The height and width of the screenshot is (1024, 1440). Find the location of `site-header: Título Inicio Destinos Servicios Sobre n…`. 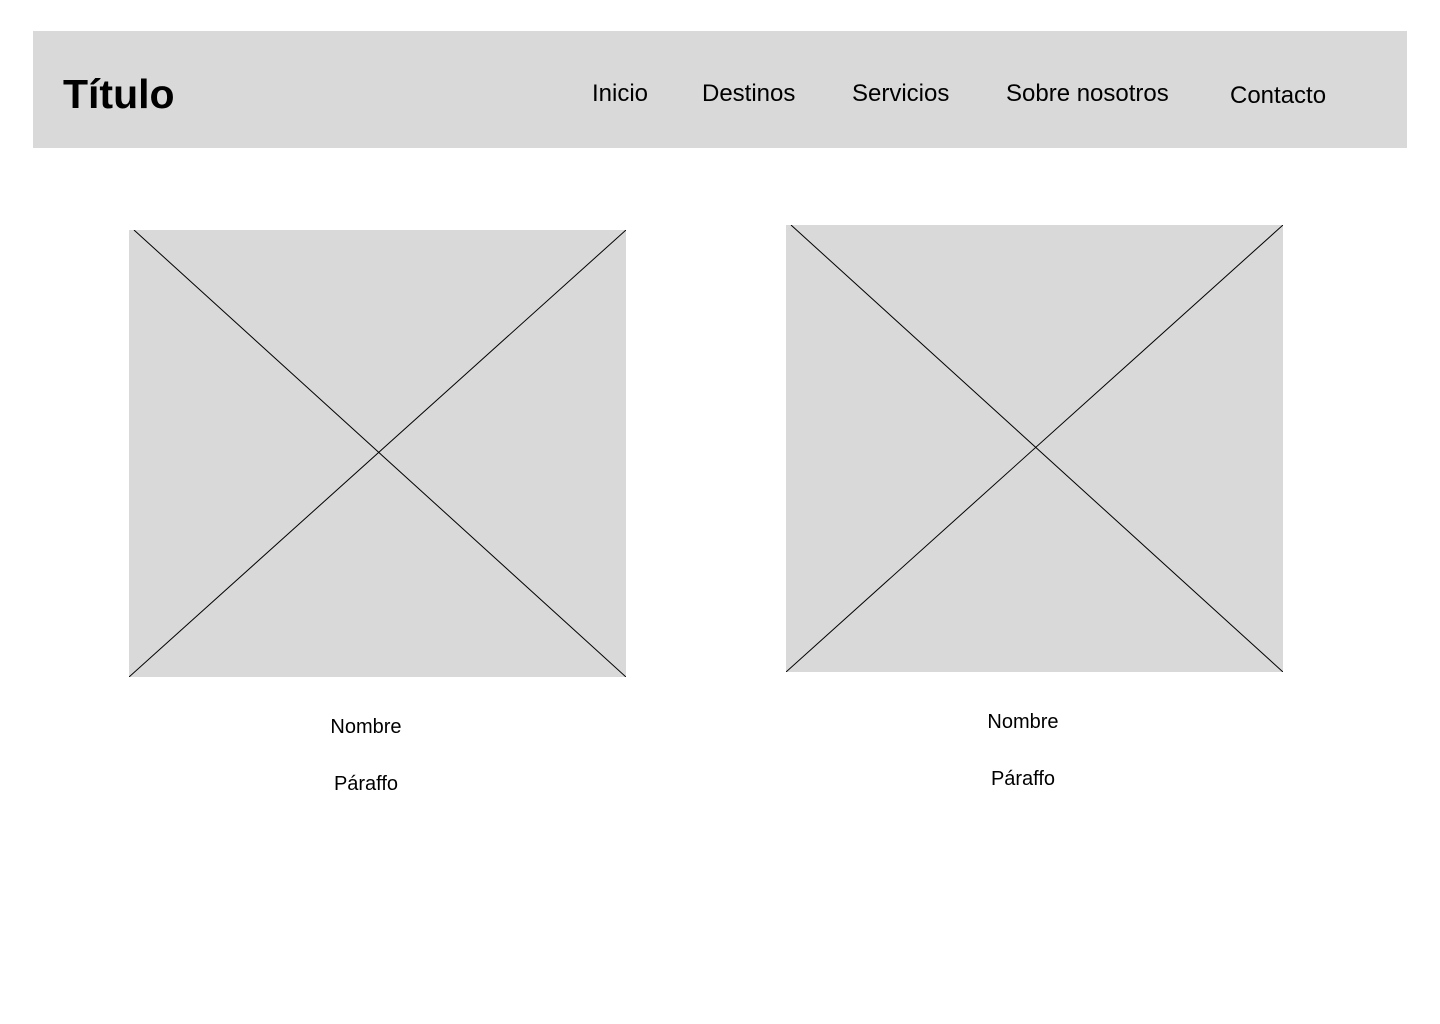

site-header: Título Inicio Destinos Servicios Sobre n… is located at coordinates (720, 89).